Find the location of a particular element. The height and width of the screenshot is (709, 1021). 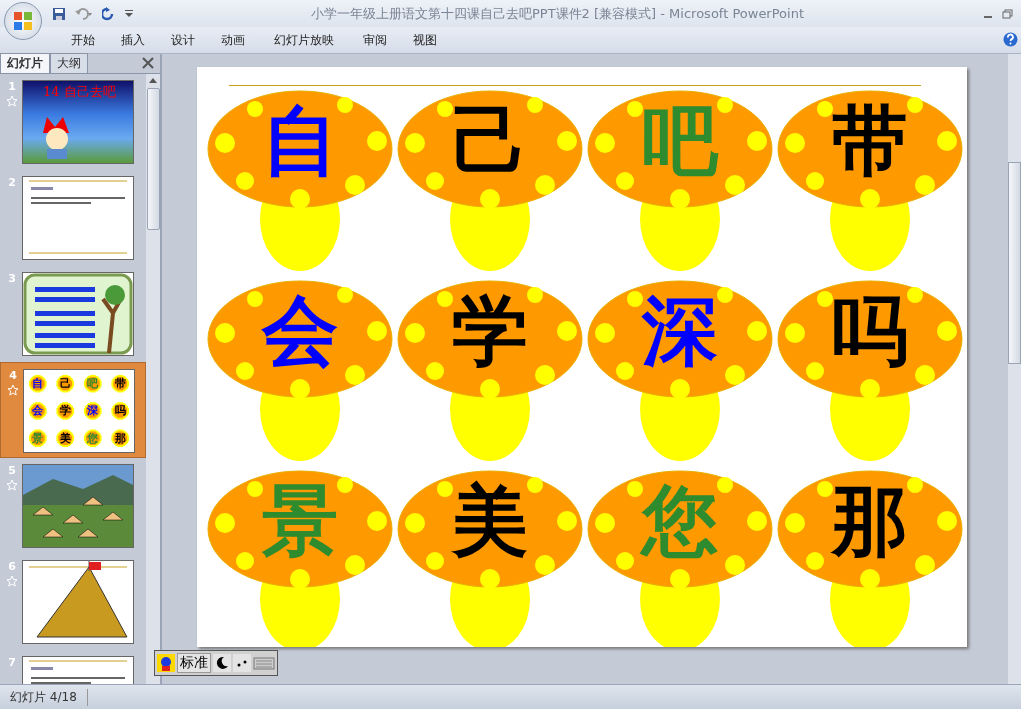

slide-character: 带 is located at coordinates (870, 141).